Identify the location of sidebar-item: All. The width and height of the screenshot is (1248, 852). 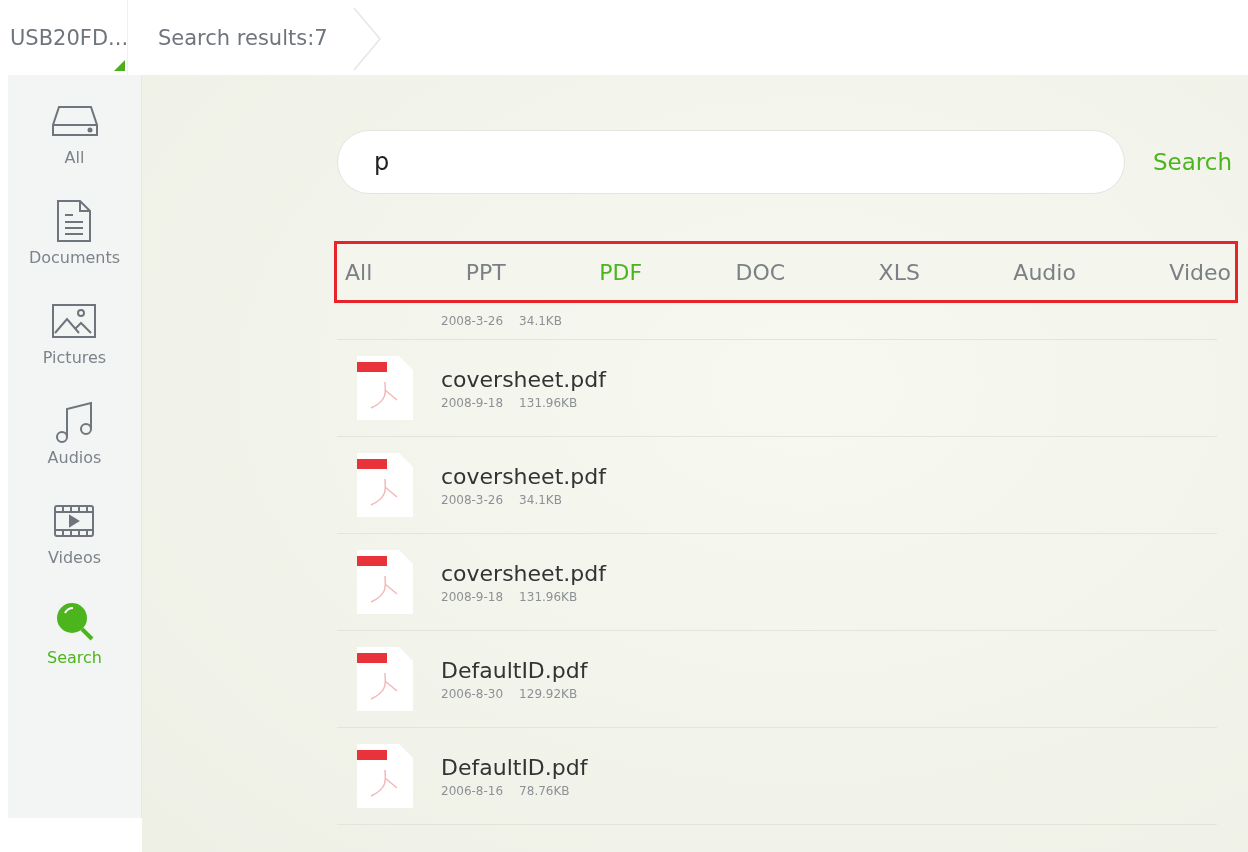
(74, 143).